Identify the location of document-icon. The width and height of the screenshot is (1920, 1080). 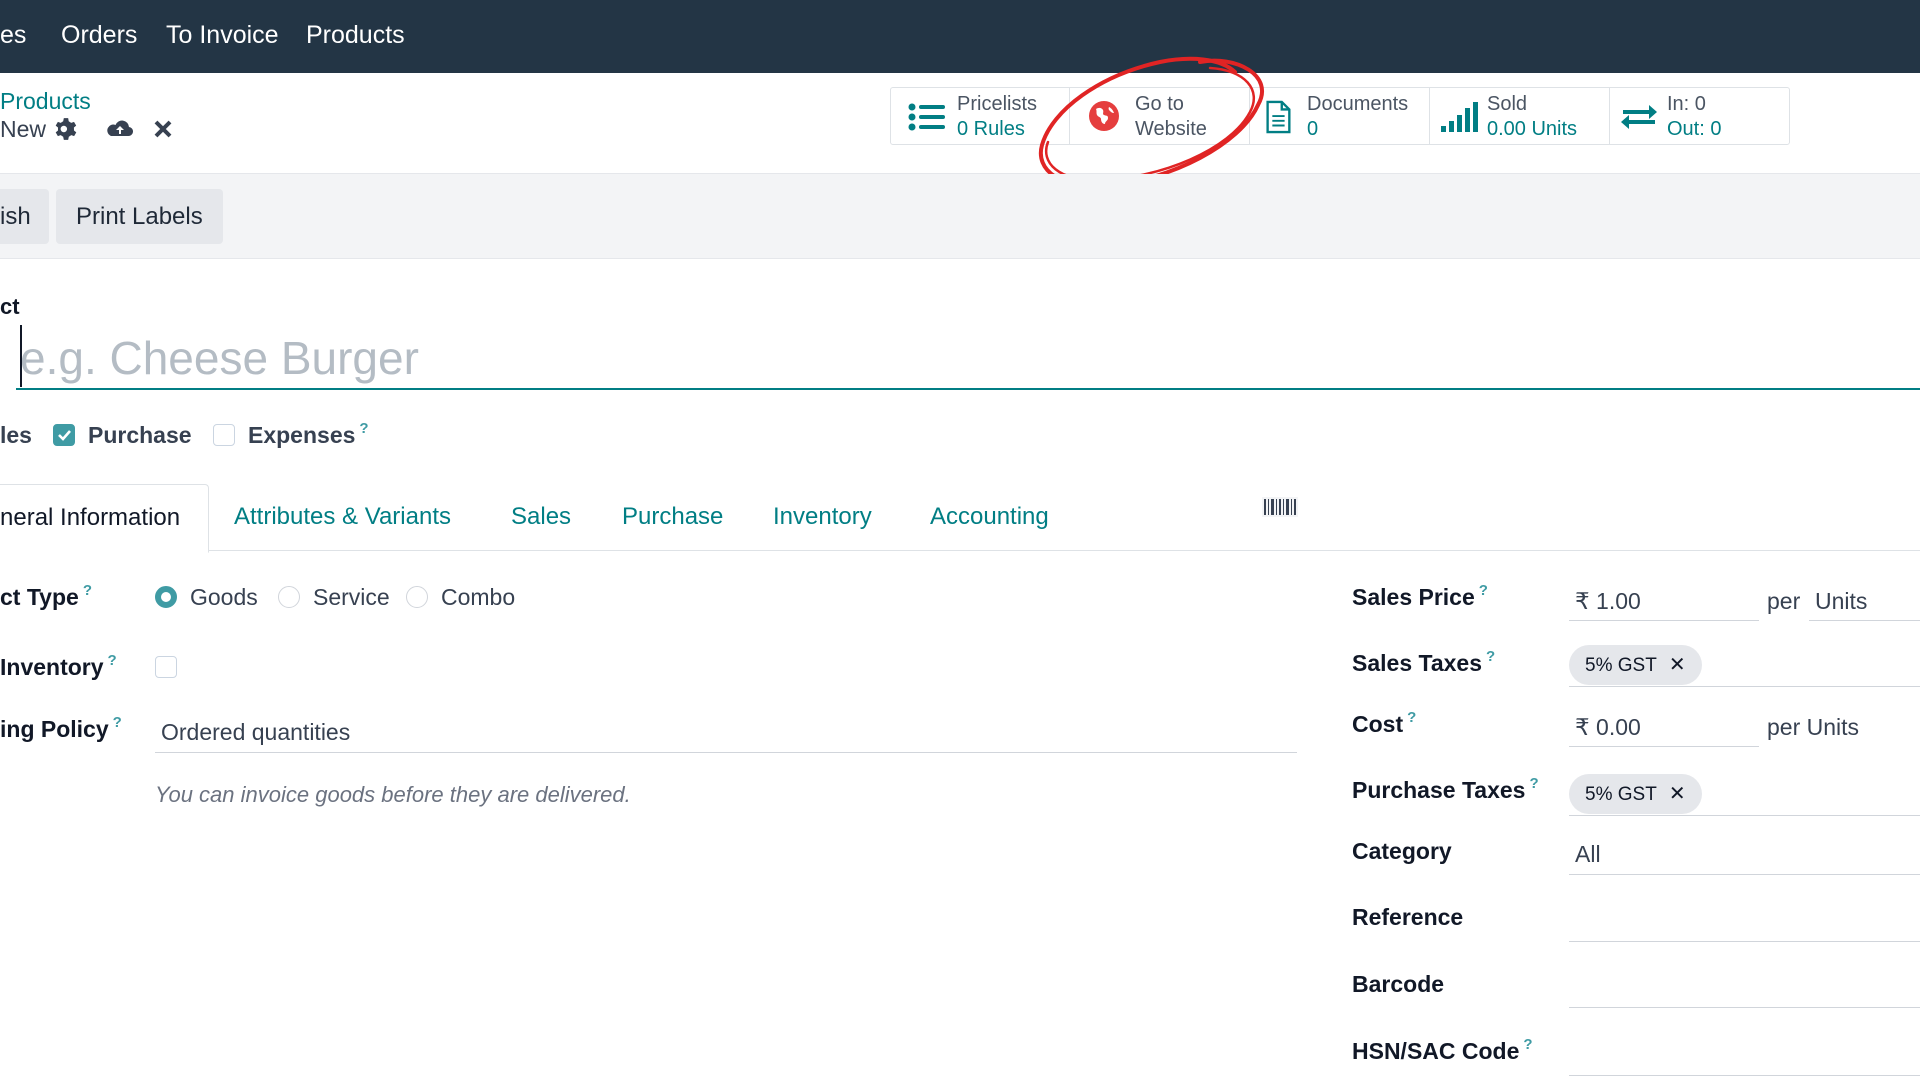
(1278, 117).